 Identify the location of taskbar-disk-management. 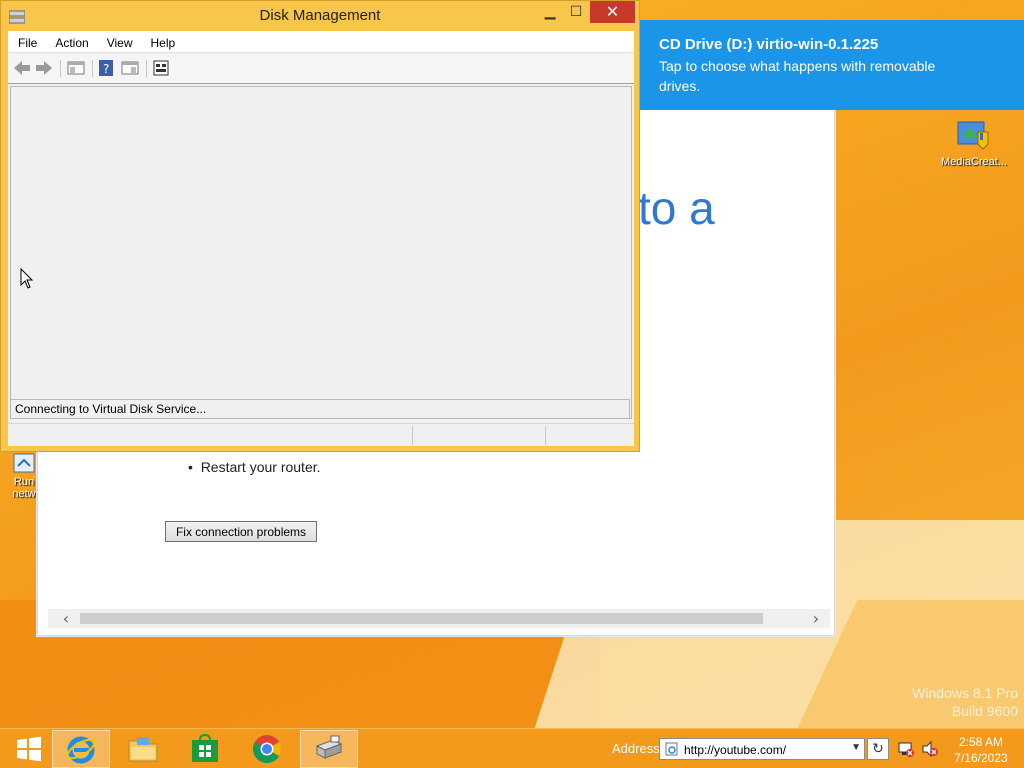
(329, 749).